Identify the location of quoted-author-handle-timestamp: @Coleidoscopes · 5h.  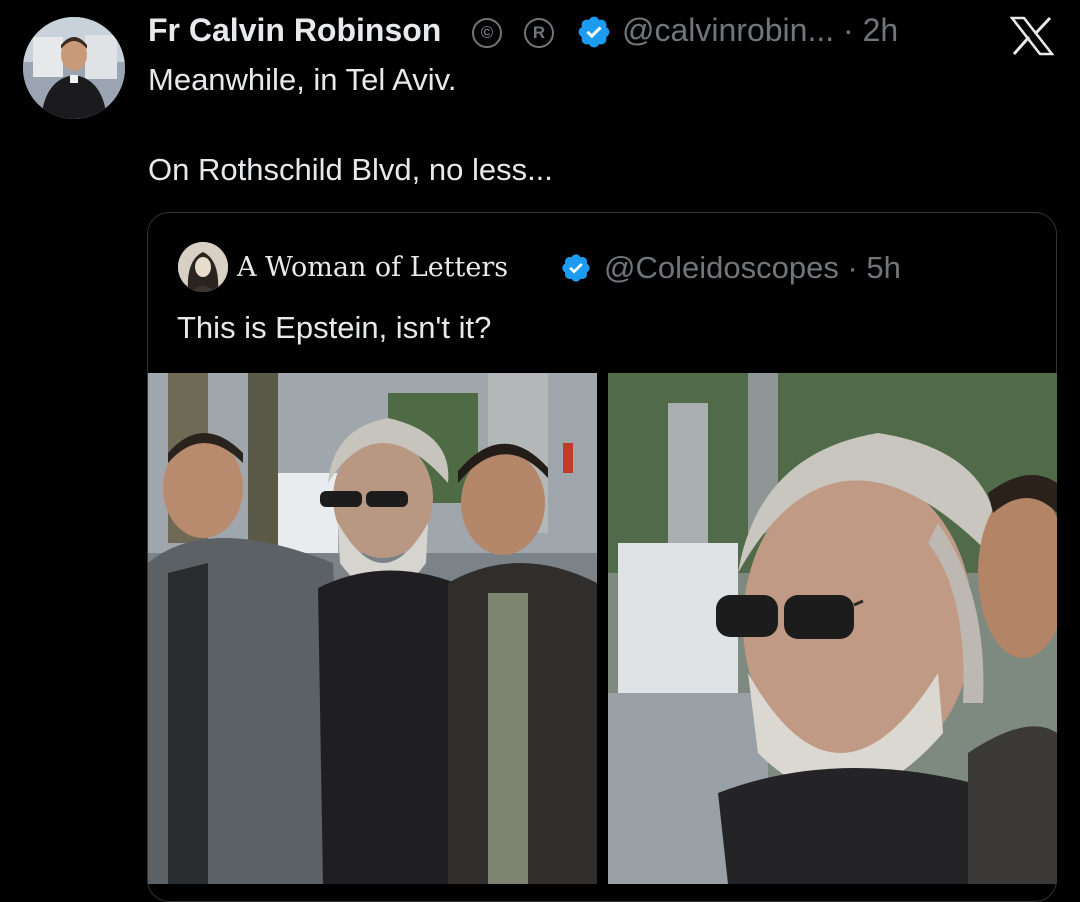
(752, 268).